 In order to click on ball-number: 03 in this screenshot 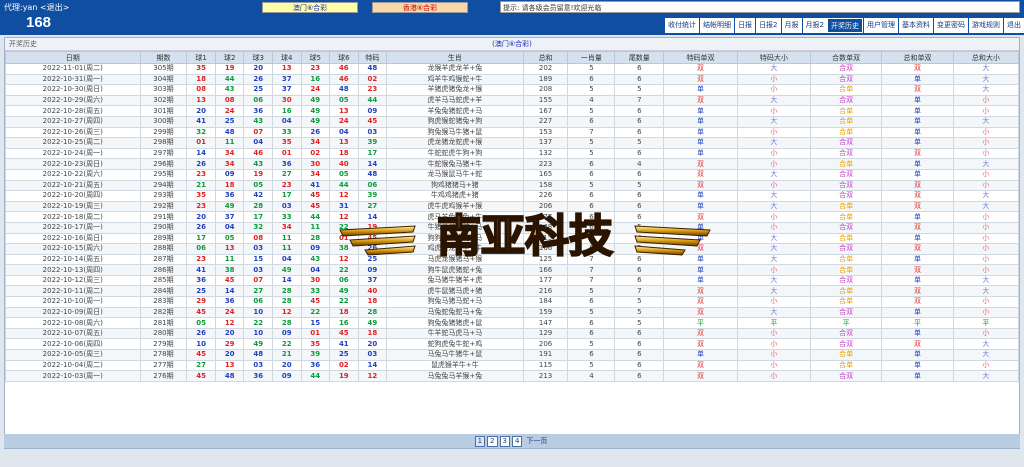, I will do `click(286, 206)`.